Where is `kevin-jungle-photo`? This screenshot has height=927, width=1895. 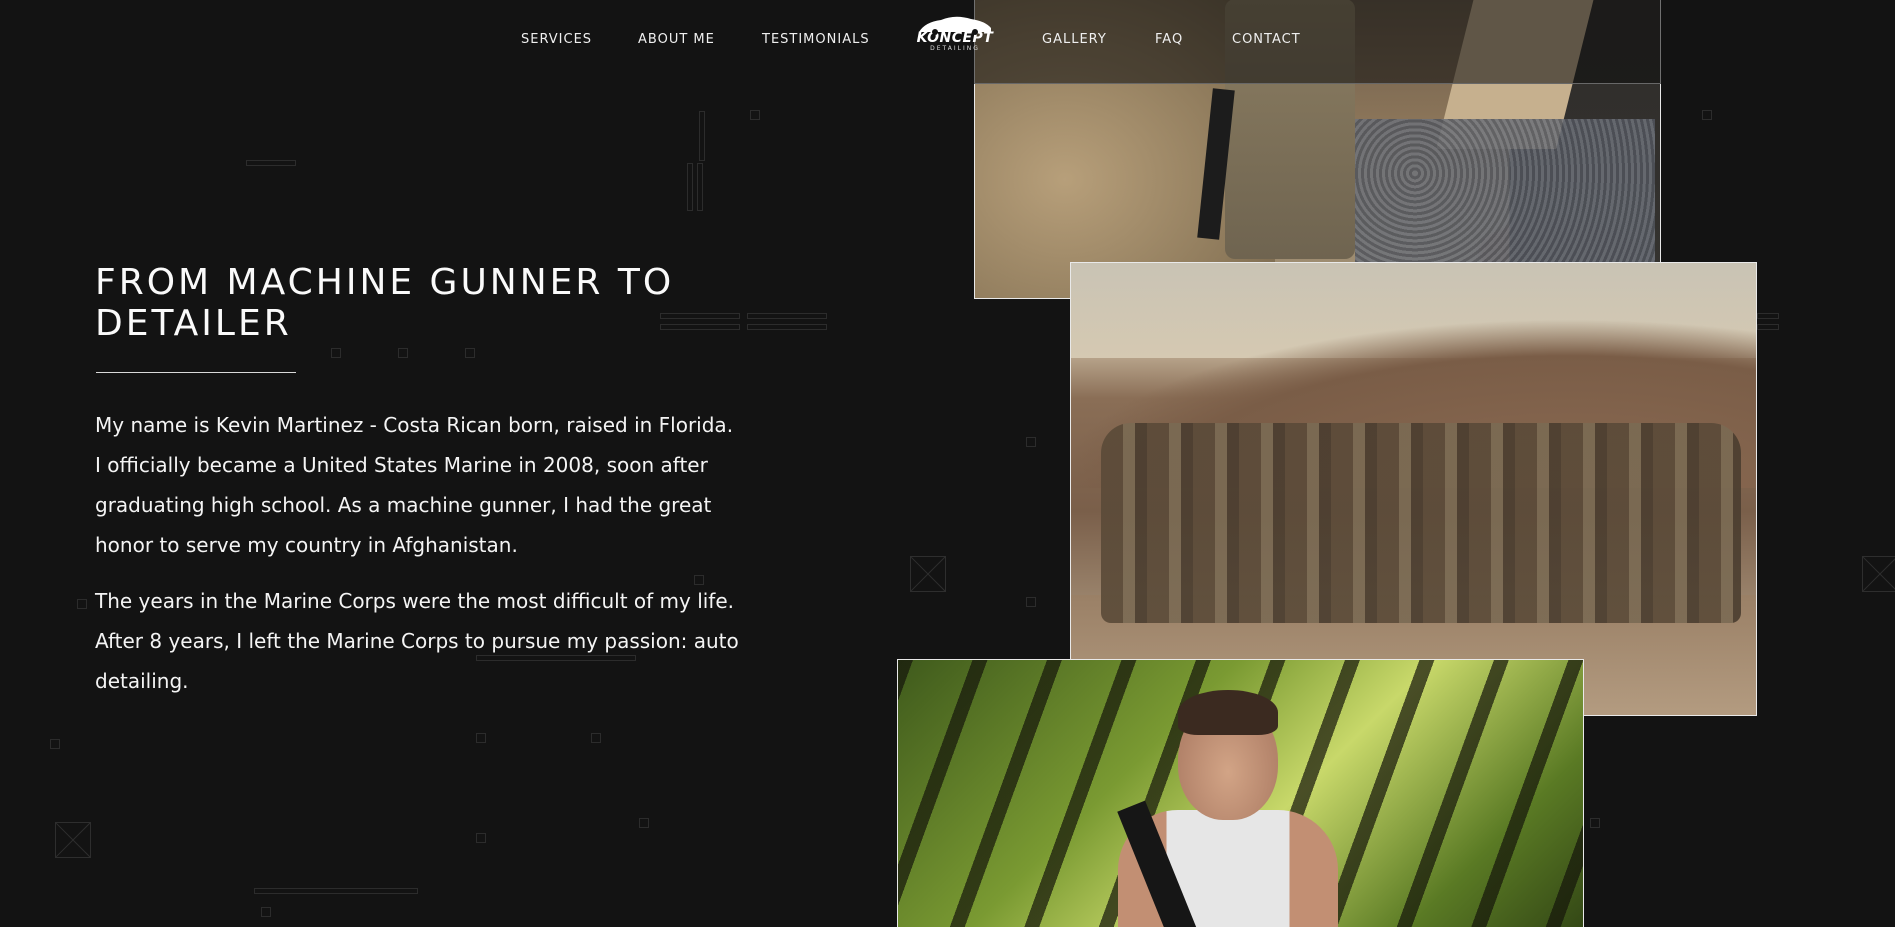
kevin-jungle-photo is located at coordinates (1240, 793).